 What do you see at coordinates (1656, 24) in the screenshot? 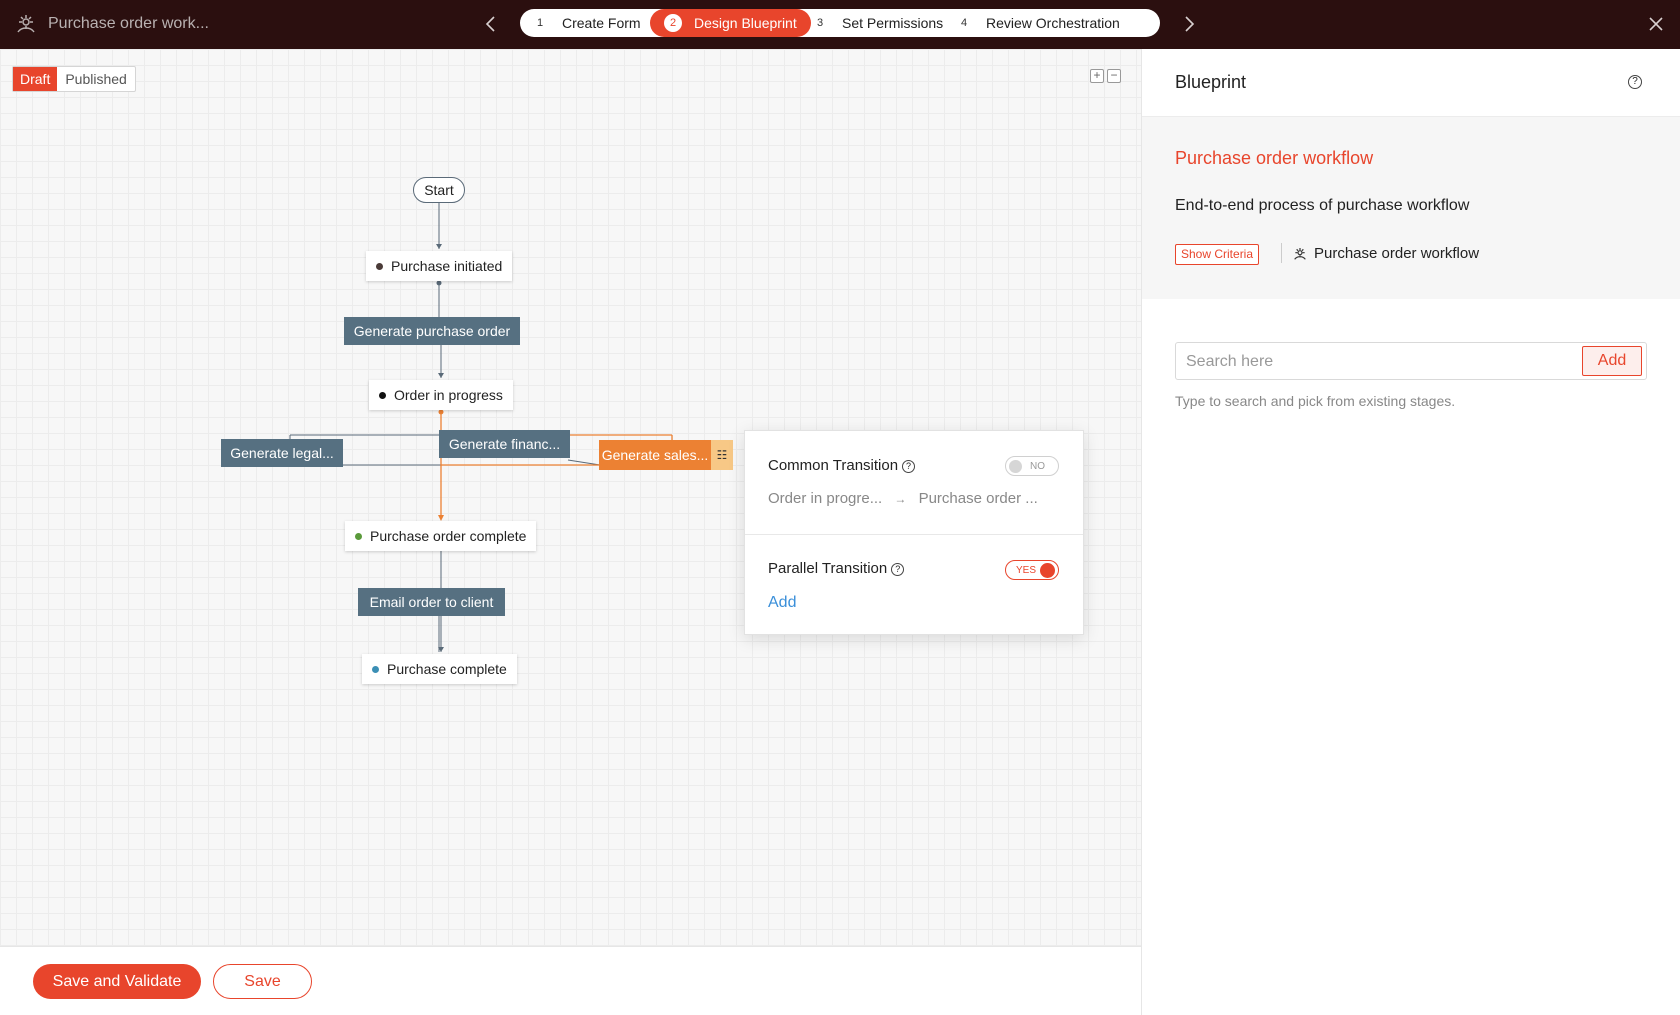
I see `close-icon` at bounding box center [1656, 24].